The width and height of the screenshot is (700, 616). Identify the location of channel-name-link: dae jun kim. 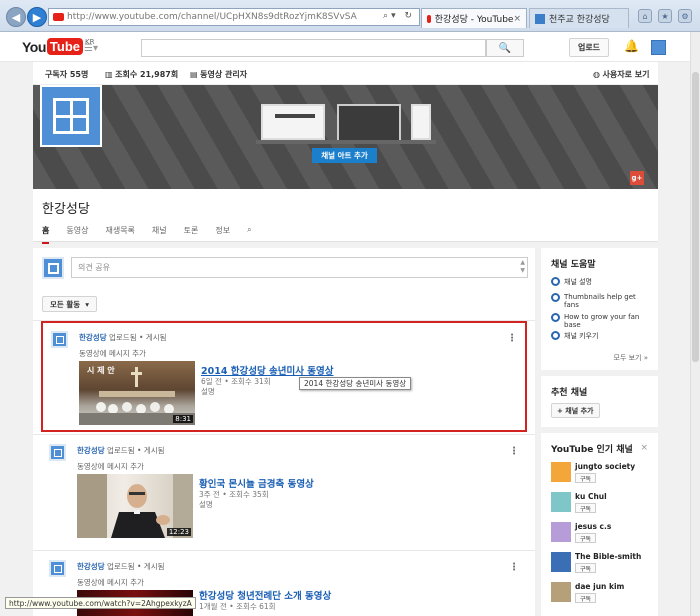
(599, 586).